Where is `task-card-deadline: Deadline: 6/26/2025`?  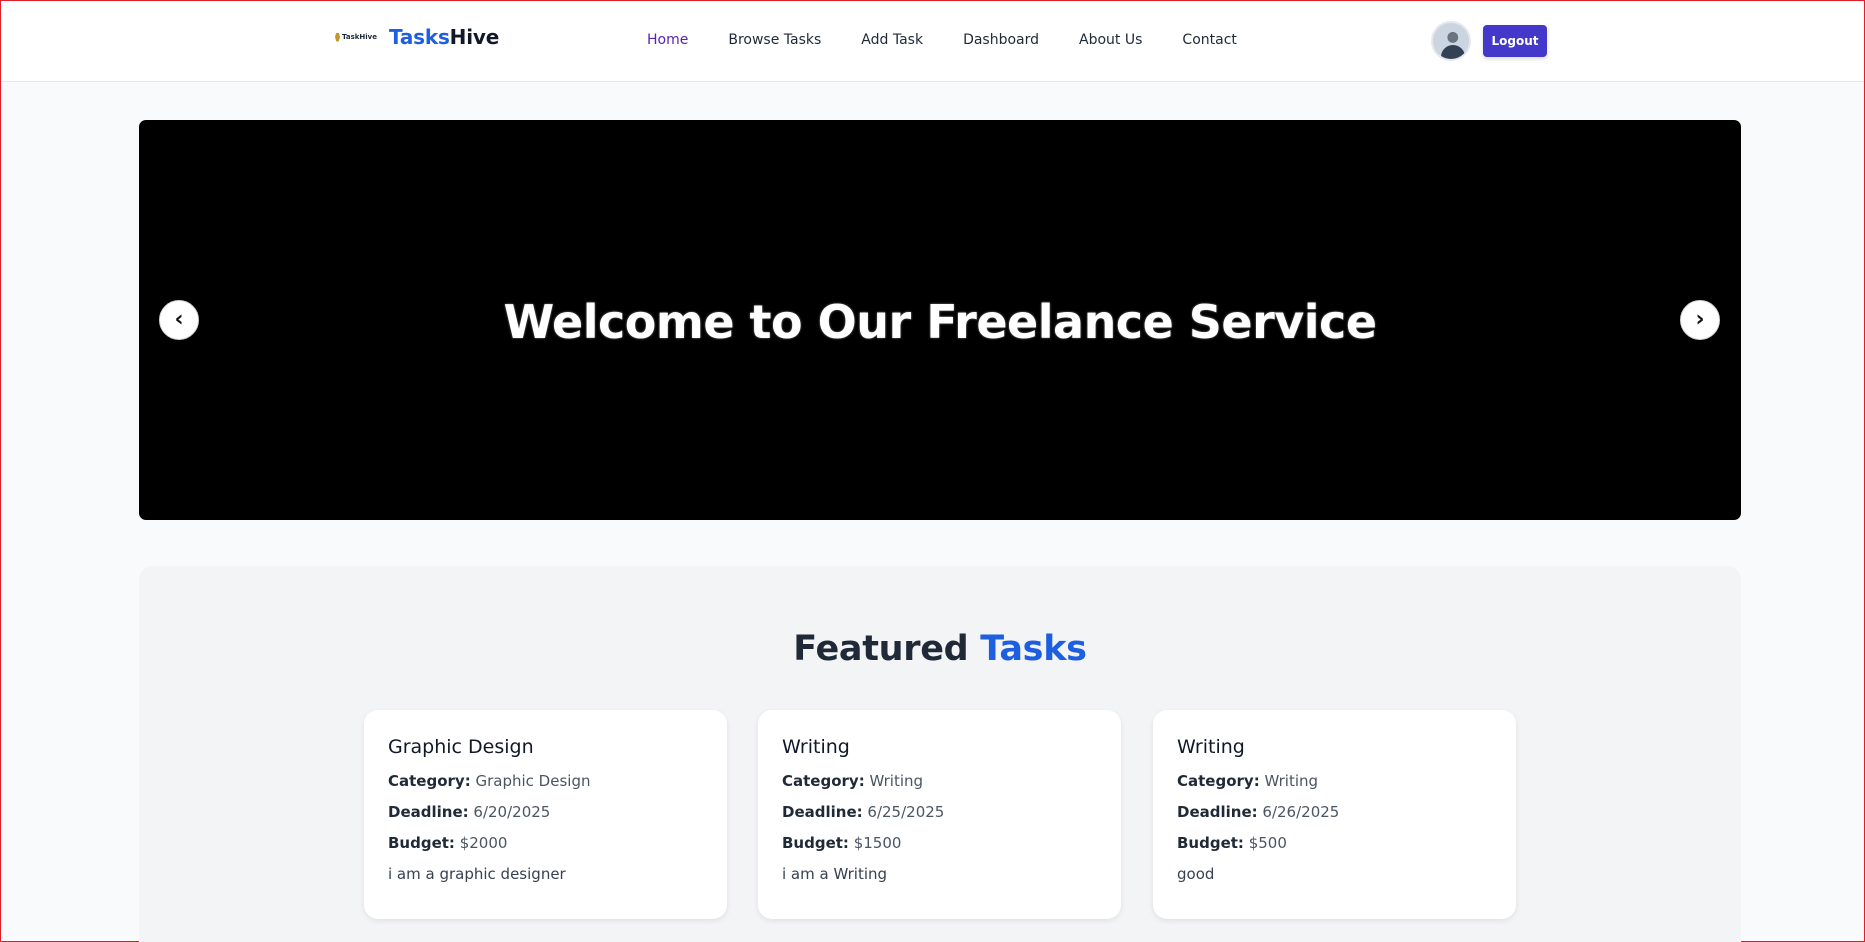
task-card-deadline: Deadline: 6/26/2025 is located at coordinates (1334, 812).